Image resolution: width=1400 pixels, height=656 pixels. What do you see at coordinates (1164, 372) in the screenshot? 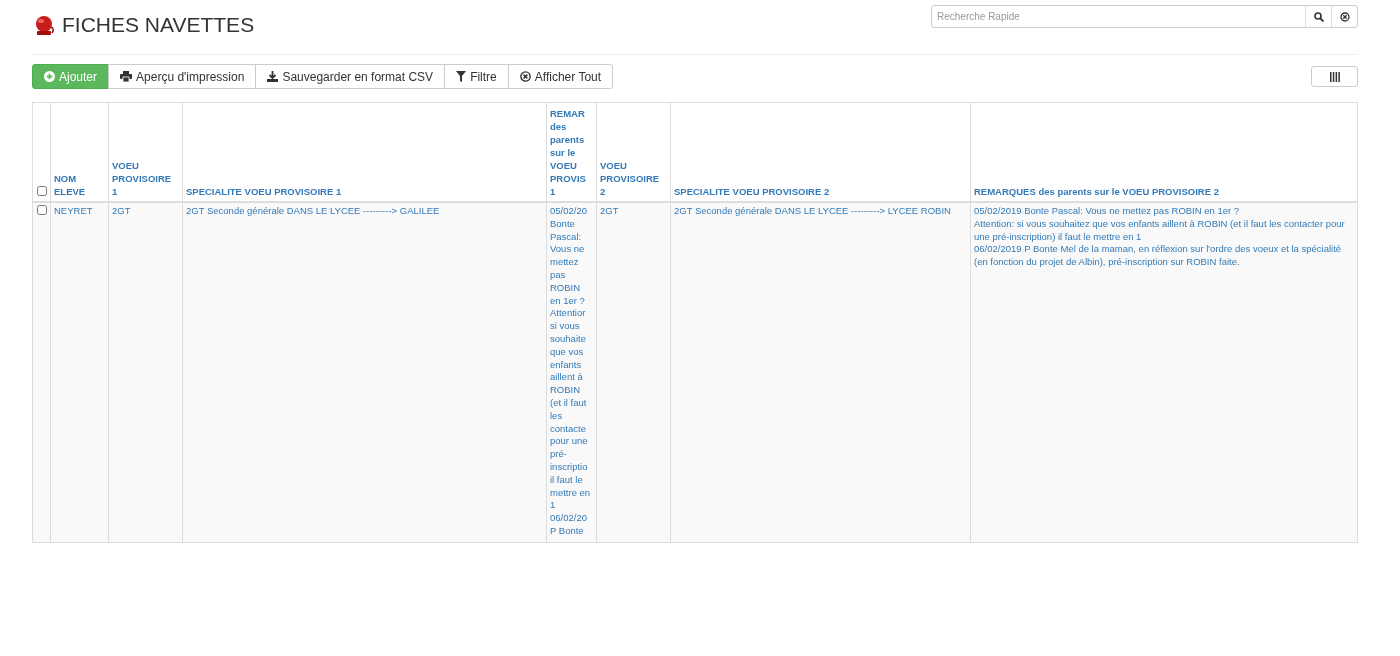
I see `table-cell: 05/02/2019 Bonte Pascal: Vous ne mettez pas ROBIN en 1er ? Attention: si vous souhaitez que vos enfants aillent à ROBIN (et il faut les contacter pour une pré-inscription) il faut le mettre en 1 06/02/2019 P Bonte Mel de la maman, en réflexion sur l'ordre des voeux et la spécialité (en fonction du projet de Albin), pré-inscription sur ROBIN faite.` at bounding box center [1164, 372].